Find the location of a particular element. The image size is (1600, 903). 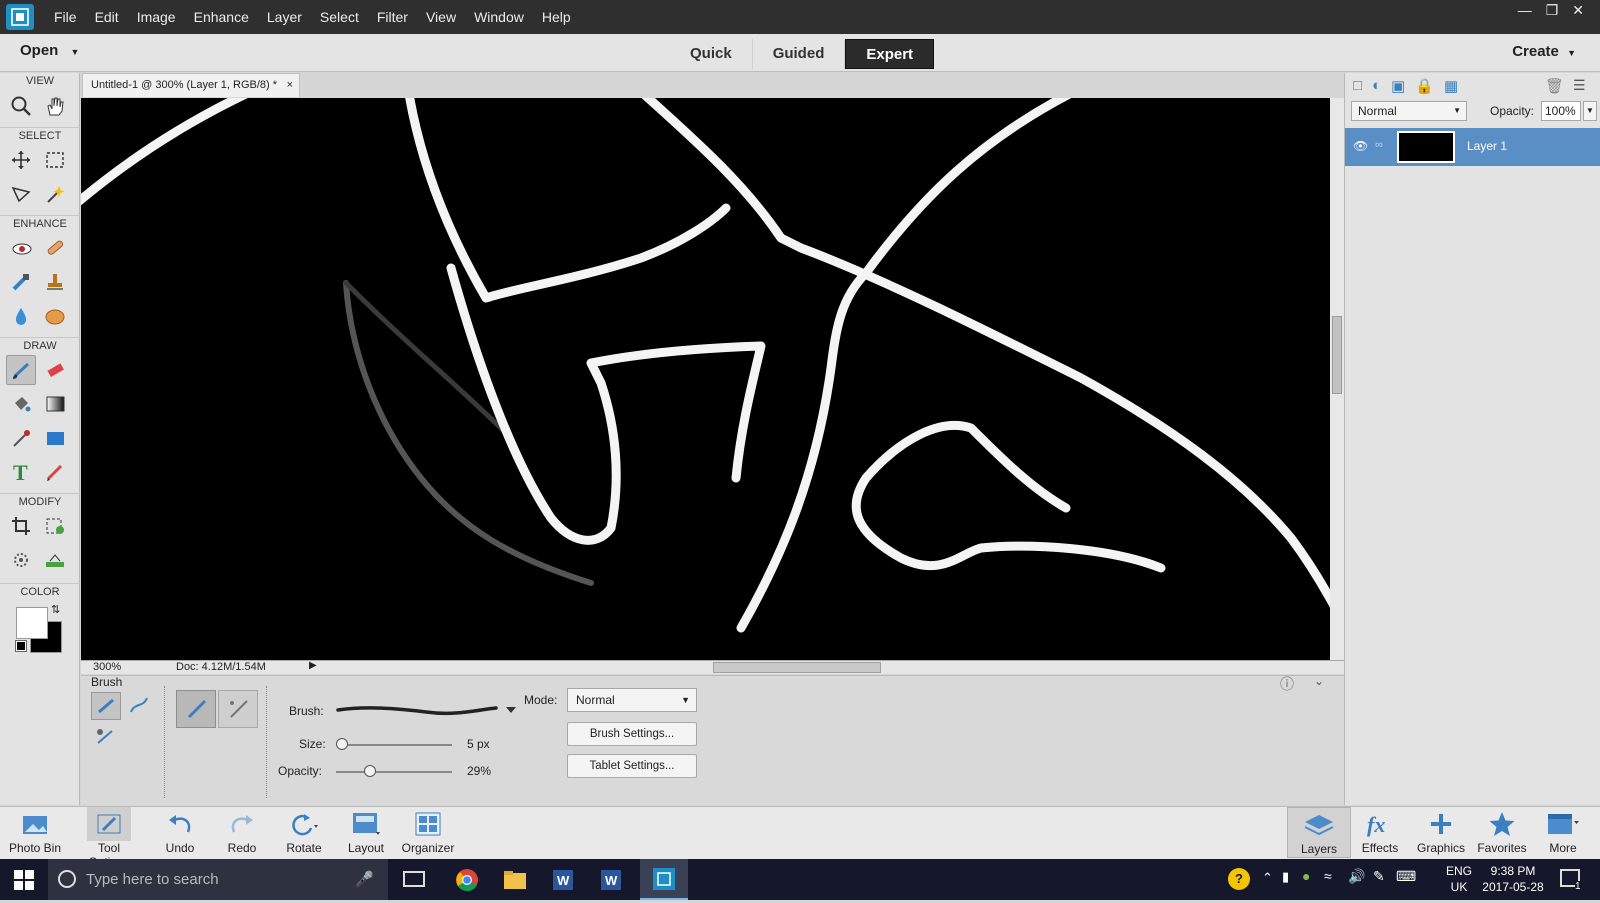

menu-edit: Edit is located at coordinates (107, 17).